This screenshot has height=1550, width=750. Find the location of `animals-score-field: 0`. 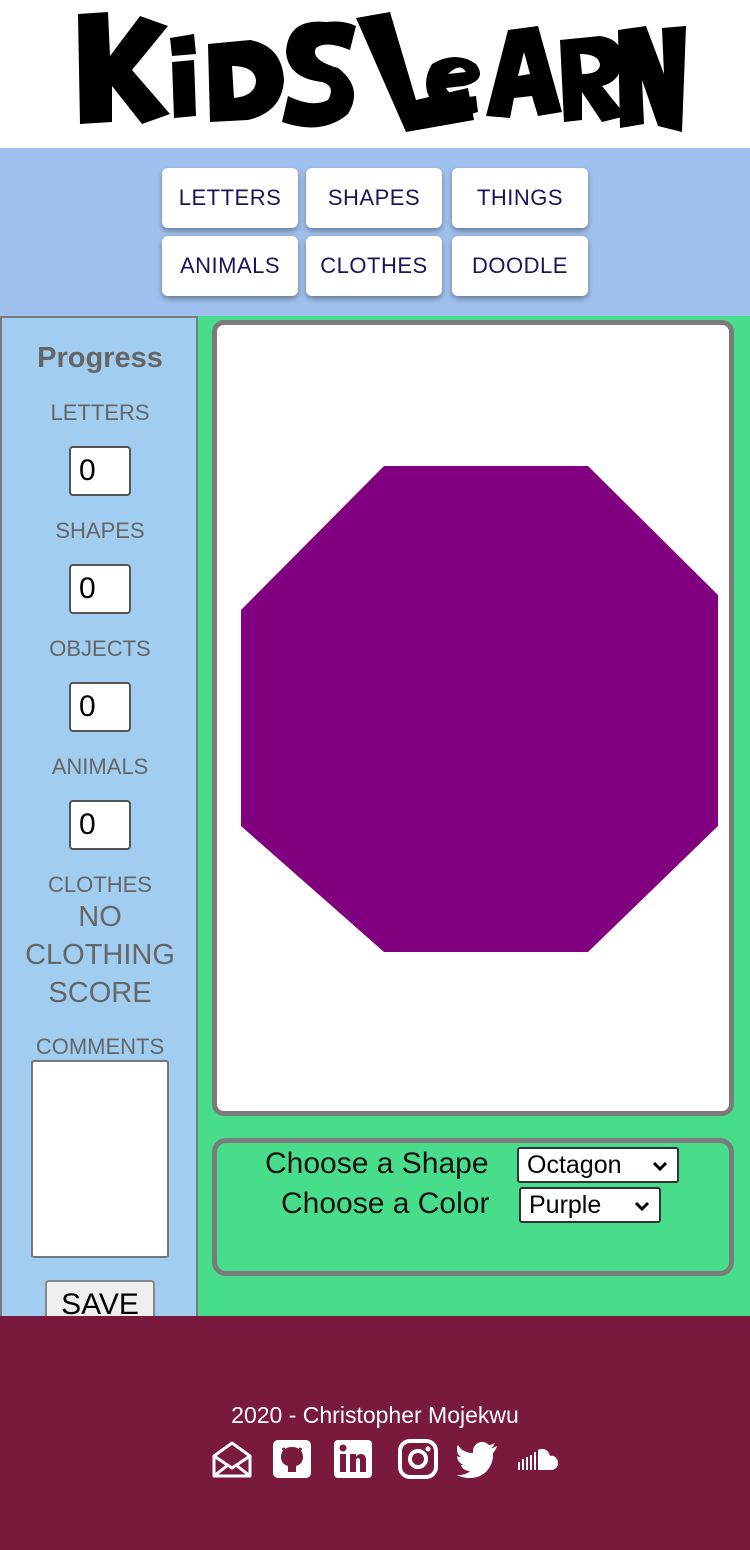

animals-score-field: 0 is located at coordinates (100, 825).